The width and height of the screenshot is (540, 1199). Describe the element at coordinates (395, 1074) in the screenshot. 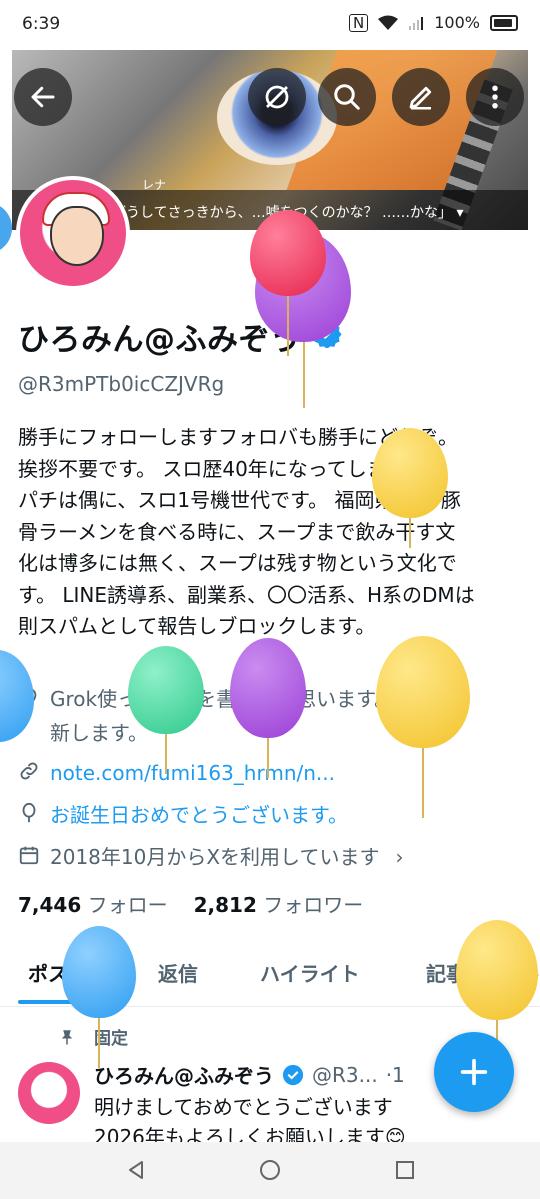

I see `tweet-time: ·1` at that location.